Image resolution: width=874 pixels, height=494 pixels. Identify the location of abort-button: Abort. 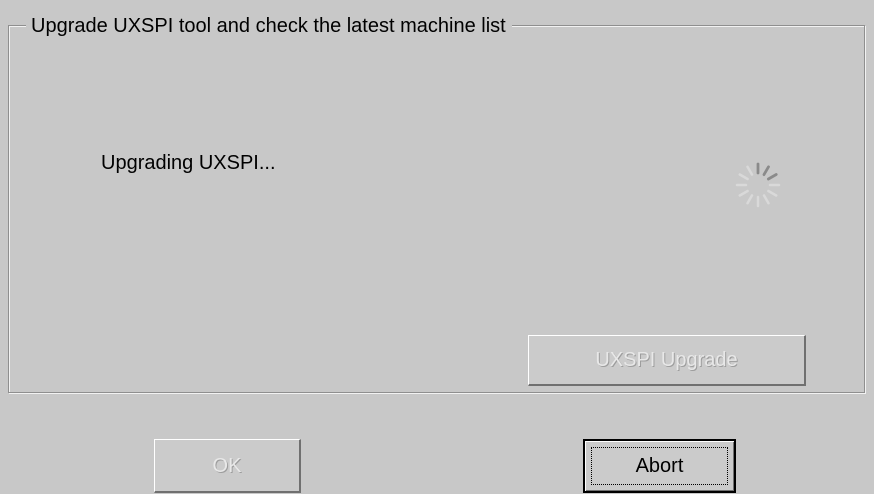
(659, 466).